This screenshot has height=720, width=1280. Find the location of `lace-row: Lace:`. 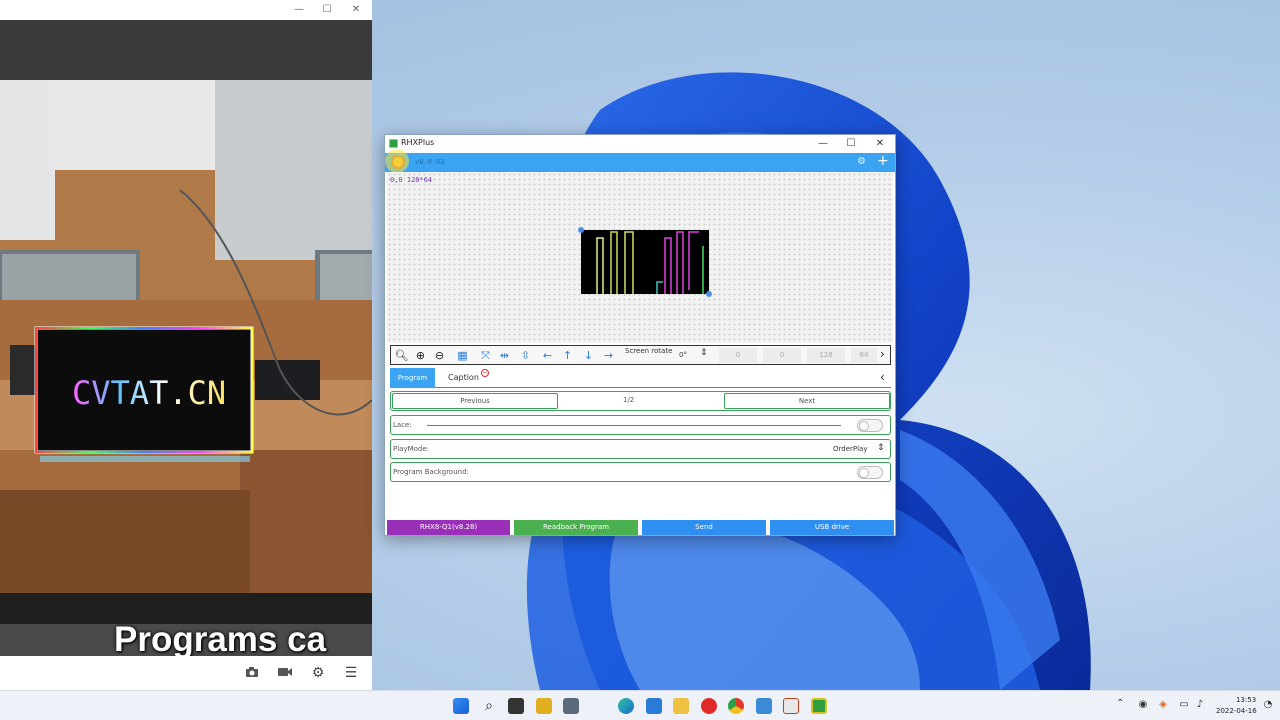

lace-row: Lace: is located at coordinates (640, 425).